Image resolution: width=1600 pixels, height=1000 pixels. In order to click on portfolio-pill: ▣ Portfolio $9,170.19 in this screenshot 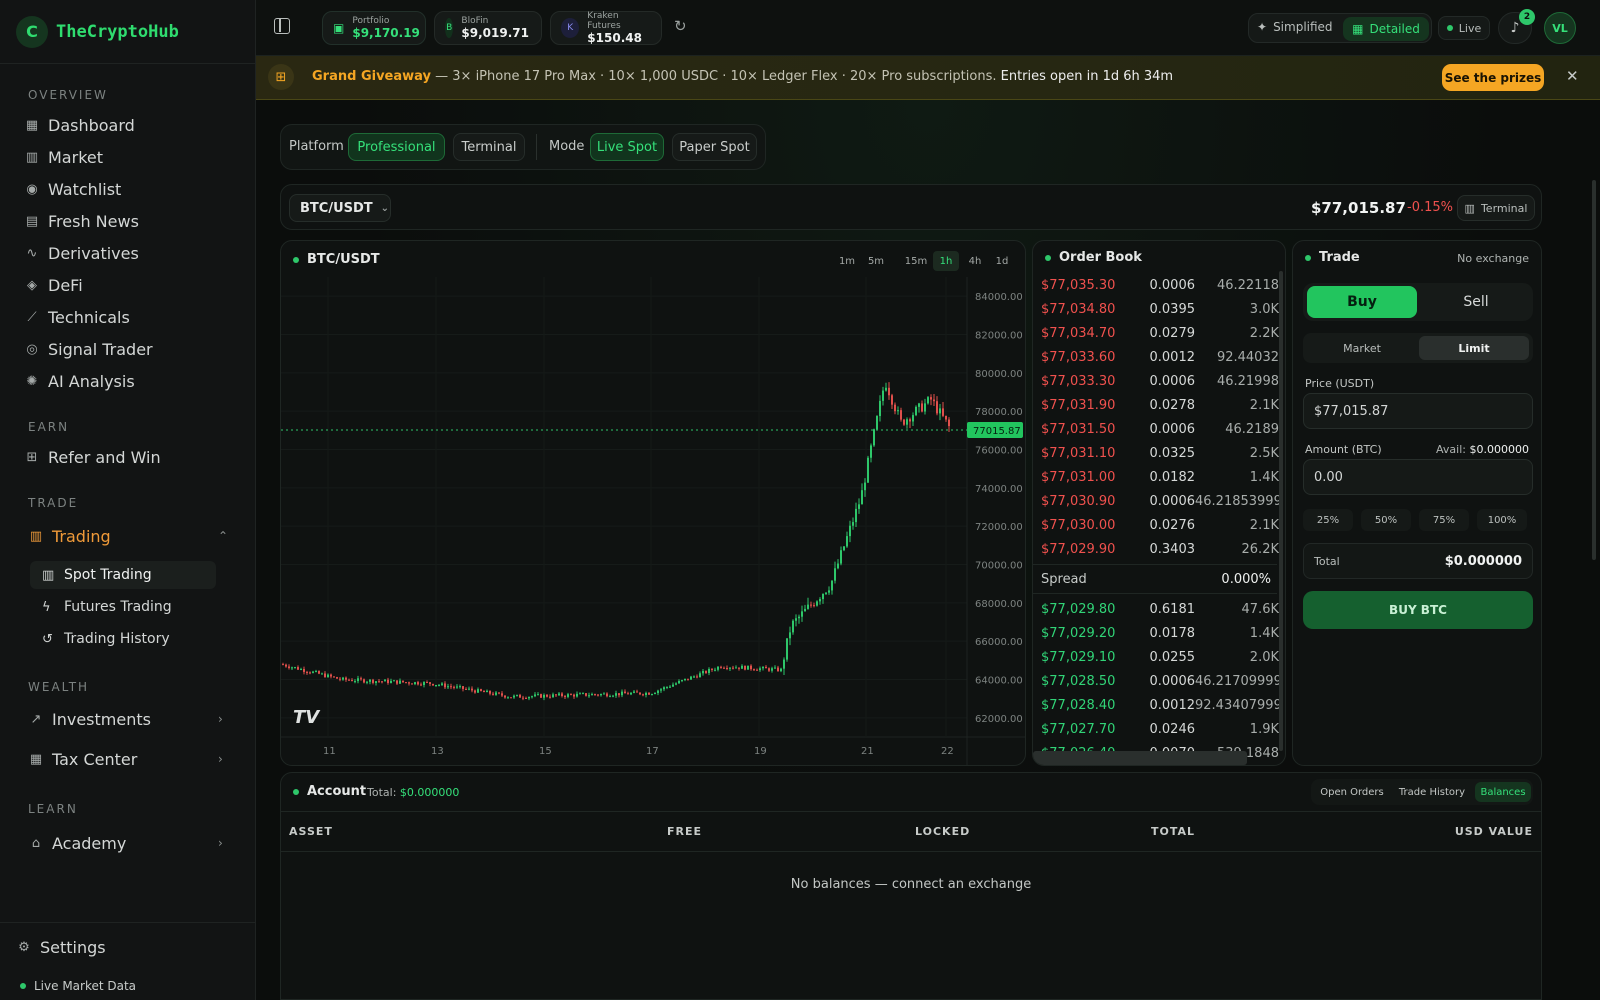, I will do `click(374, 28)`.